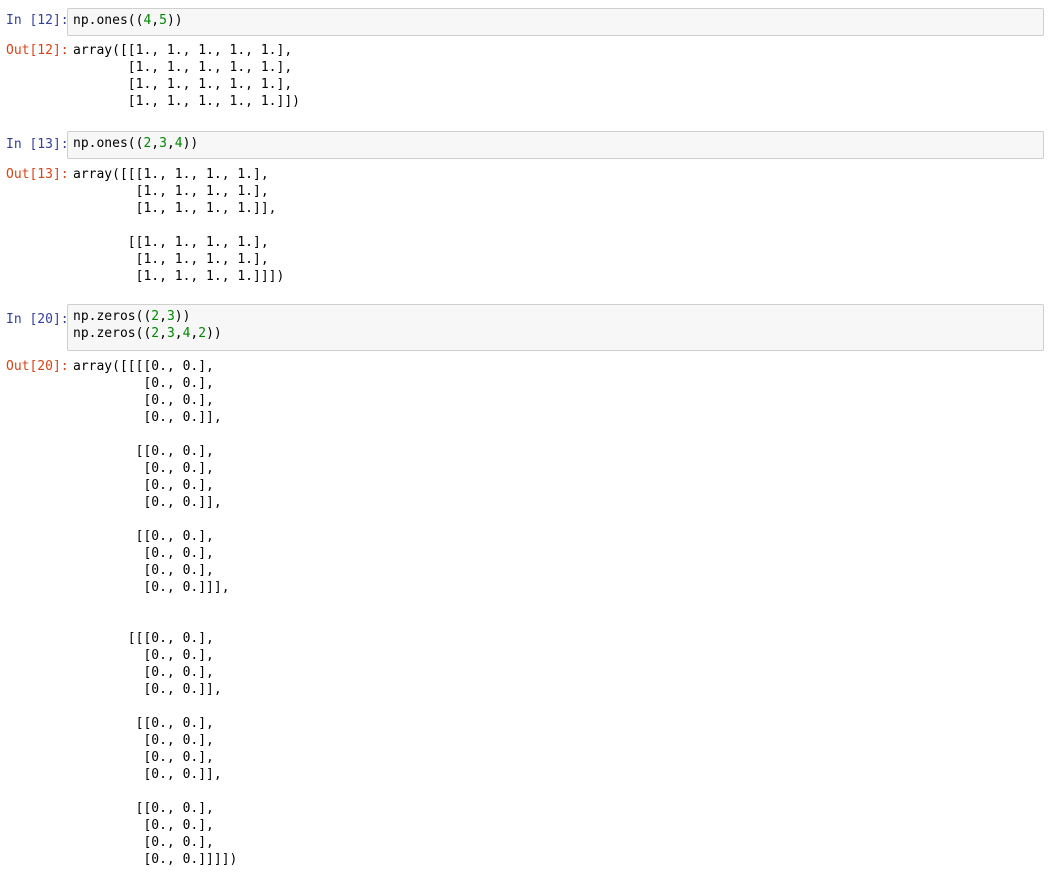  What do you see at coordinates (163, 20) in the screenshot?
I see `number-literal: 5` at bounding box center [163, 20].